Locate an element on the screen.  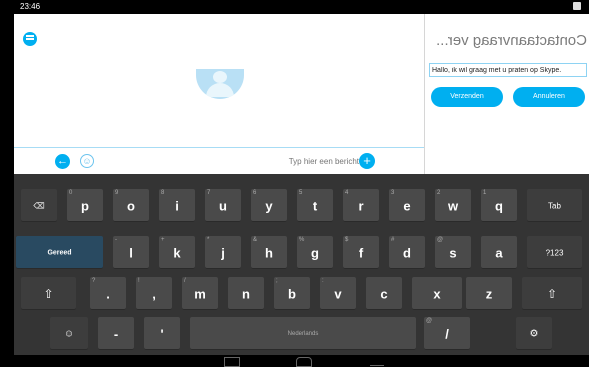
key-q: 1q is located at coordinates (499, 205).